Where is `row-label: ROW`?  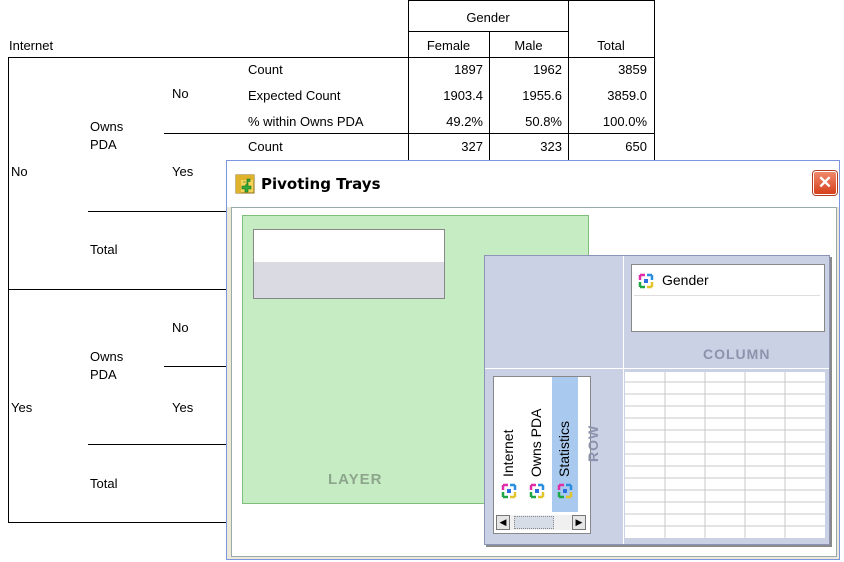 row-label: ROW is located at coordinates (593, 443).